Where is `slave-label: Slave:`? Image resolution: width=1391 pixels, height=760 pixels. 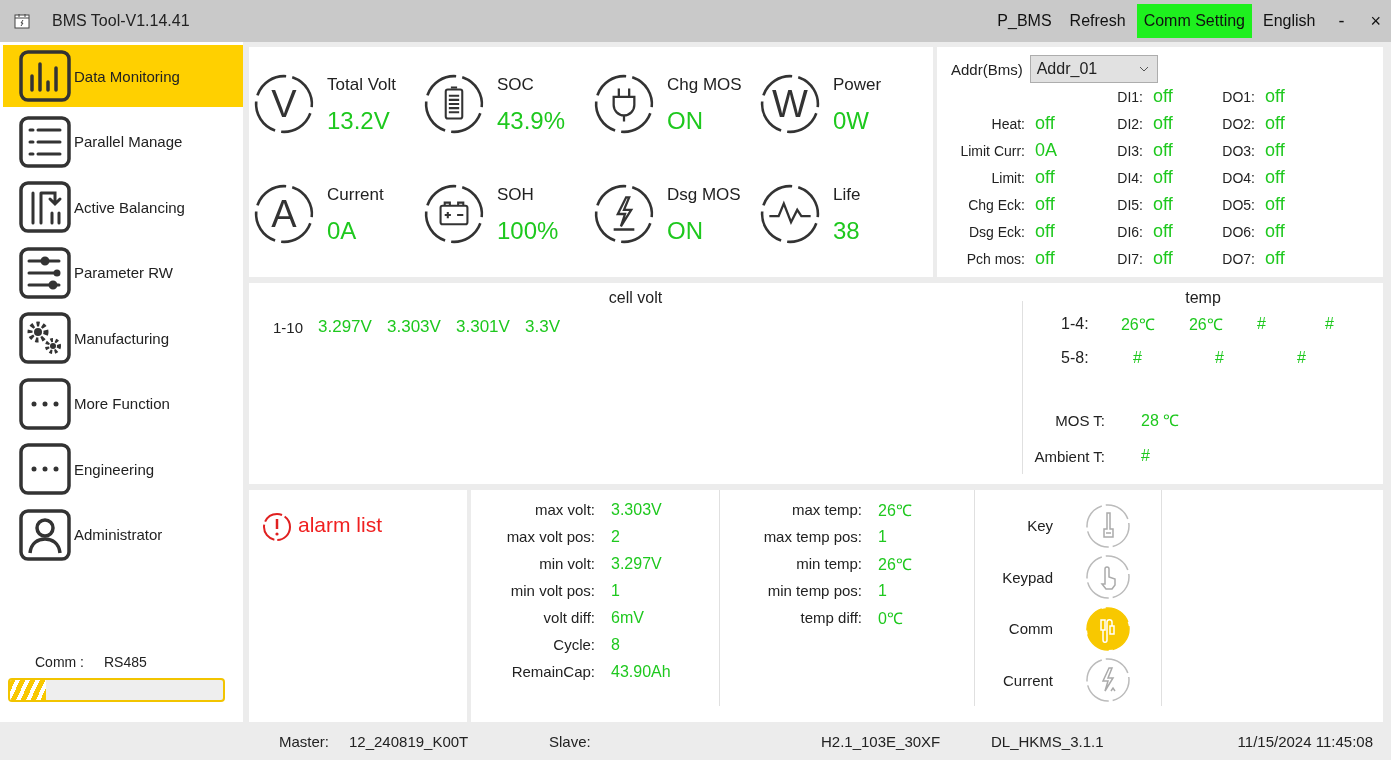
slave-label: Slave: is located at coordinates (570, 741).